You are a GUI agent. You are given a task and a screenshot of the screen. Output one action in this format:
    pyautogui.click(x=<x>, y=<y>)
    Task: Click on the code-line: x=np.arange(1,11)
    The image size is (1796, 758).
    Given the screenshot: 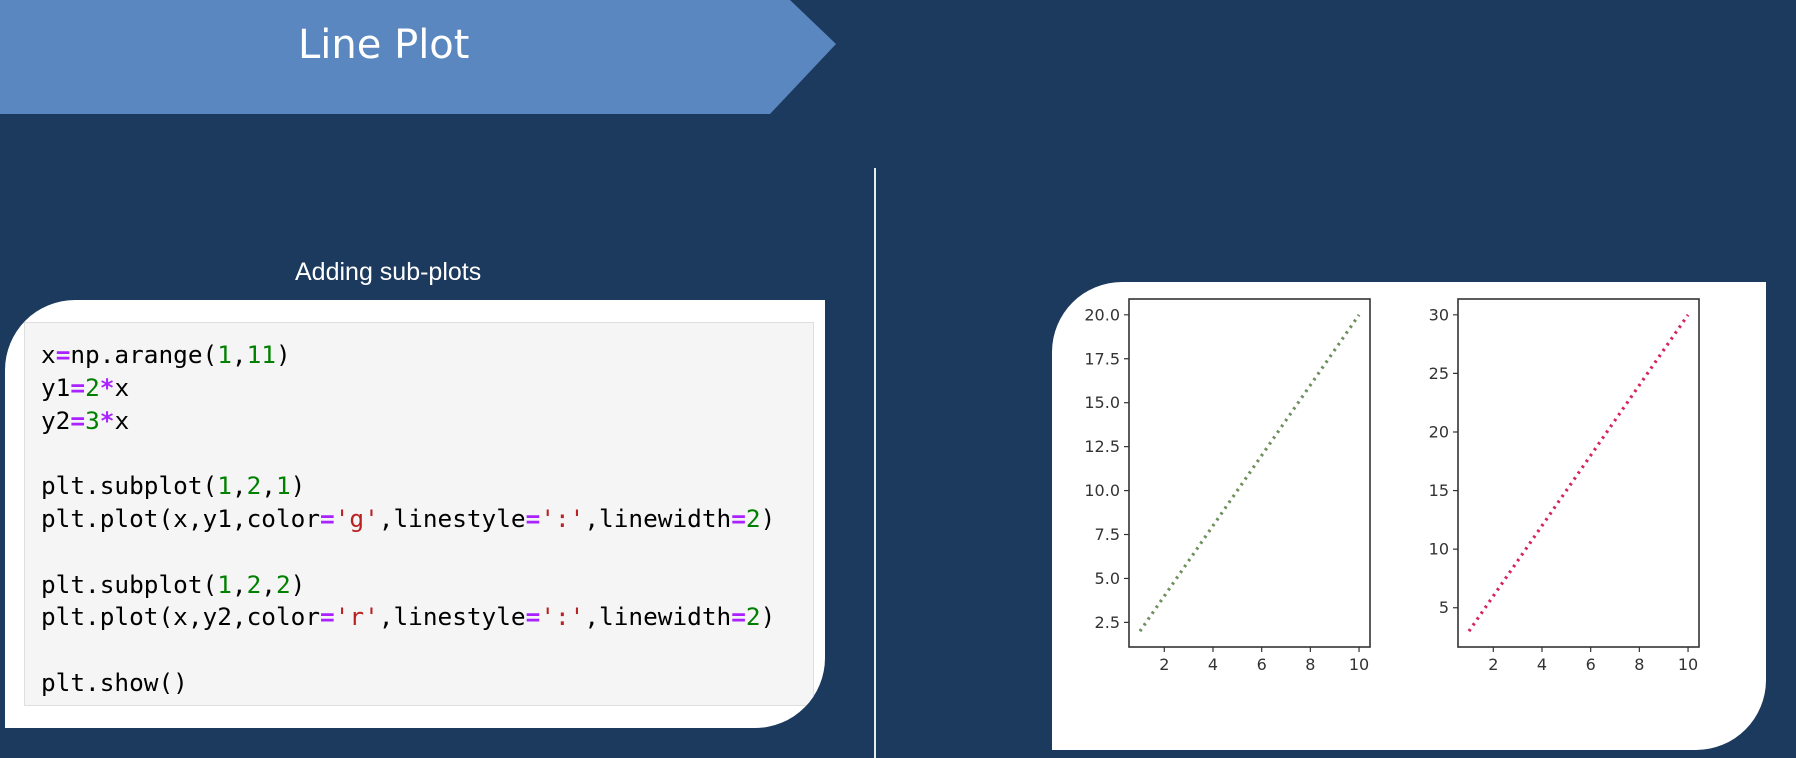 What is the action you would take?
    pyautogui.click(x=408, y=355)
    